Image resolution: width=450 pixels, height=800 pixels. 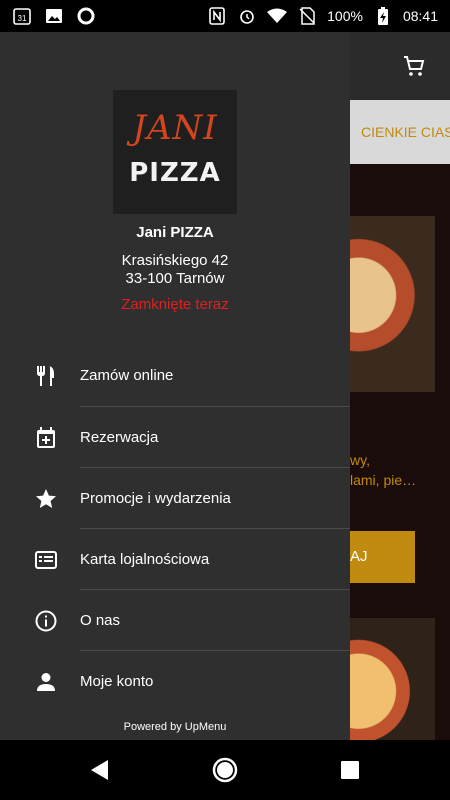 I want to click on wifi-icon, so click(x=277, y=16).